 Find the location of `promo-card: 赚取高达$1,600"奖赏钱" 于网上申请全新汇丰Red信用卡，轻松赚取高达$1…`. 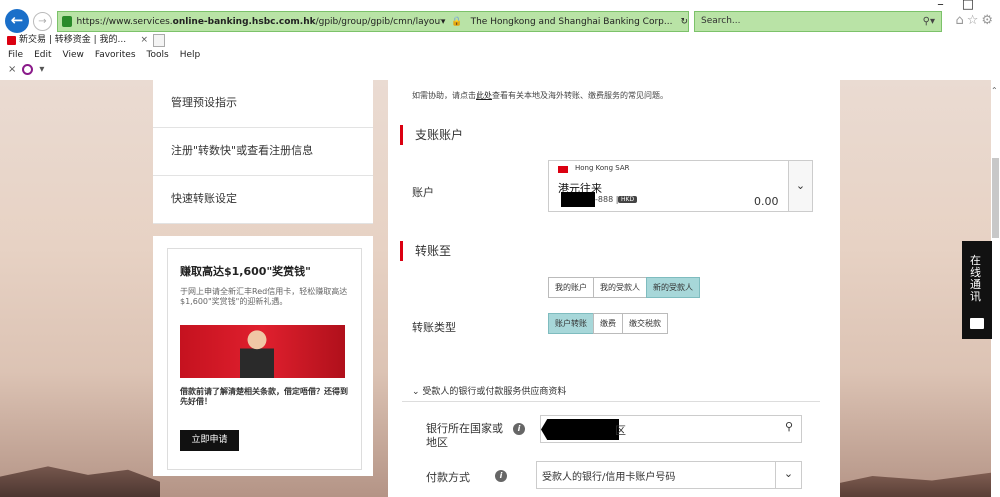

promo-card: 赚取高达$1,600"奖赏钱" 于网上申请全新汇丰Red信用卡，轻松赚取高达$1… is located at coordinates (264, 359).